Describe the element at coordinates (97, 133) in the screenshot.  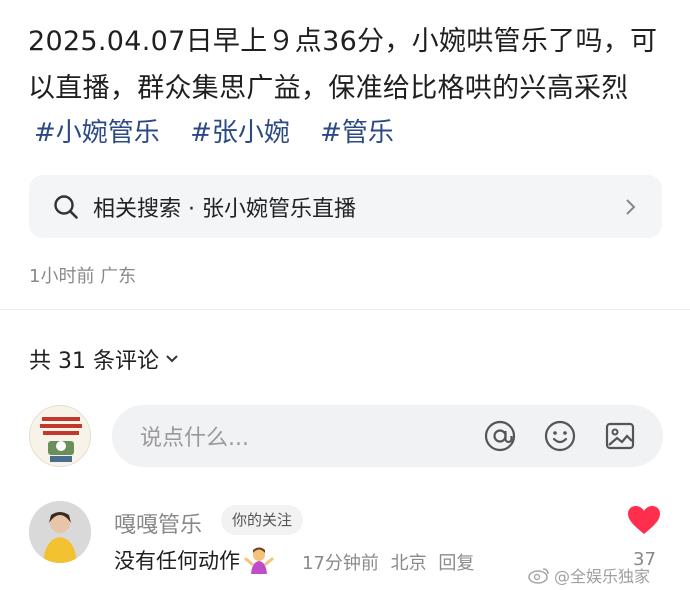
I see `hashtag-xiaowan-guanle: #小婉管乐` at that location.